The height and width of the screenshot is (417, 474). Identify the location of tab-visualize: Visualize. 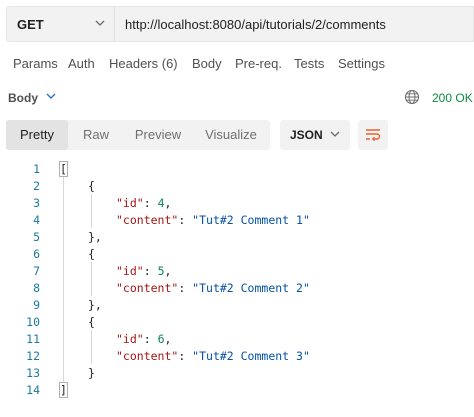
(231, 135).